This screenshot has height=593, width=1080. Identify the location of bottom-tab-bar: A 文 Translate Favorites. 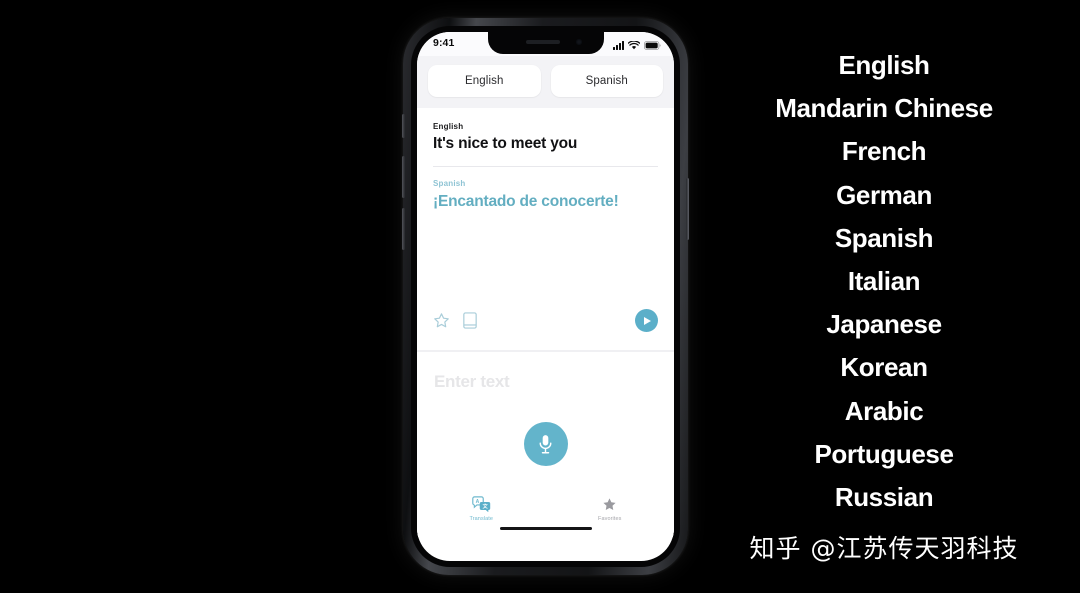
(545, 514).